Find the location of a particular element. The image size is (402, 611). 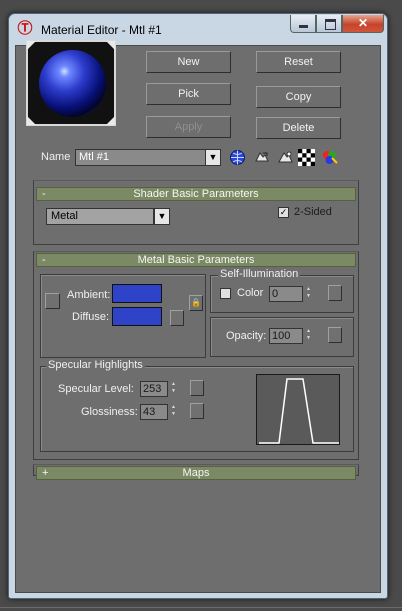

check-icon: ✓ is located at coordinates (283, 212).